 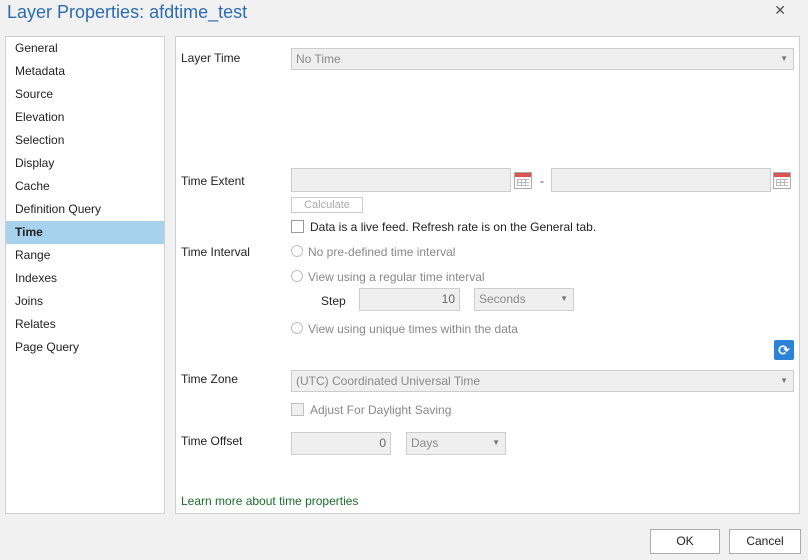 I want to click on sidebar-item-page-query: Page Query, so click(x=85, y=347).